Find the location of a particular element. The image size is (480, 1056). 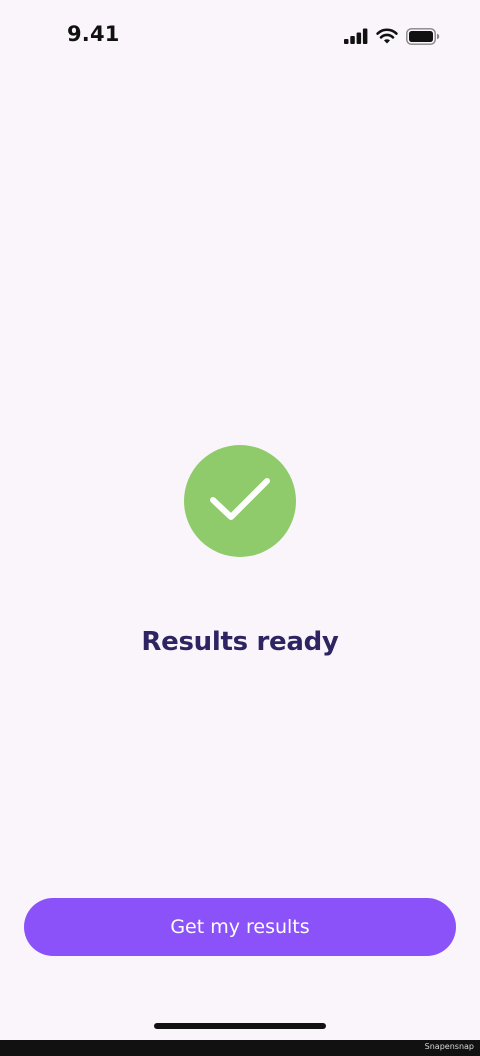

cellular-signal-icon is located at coordinates (356, 36).